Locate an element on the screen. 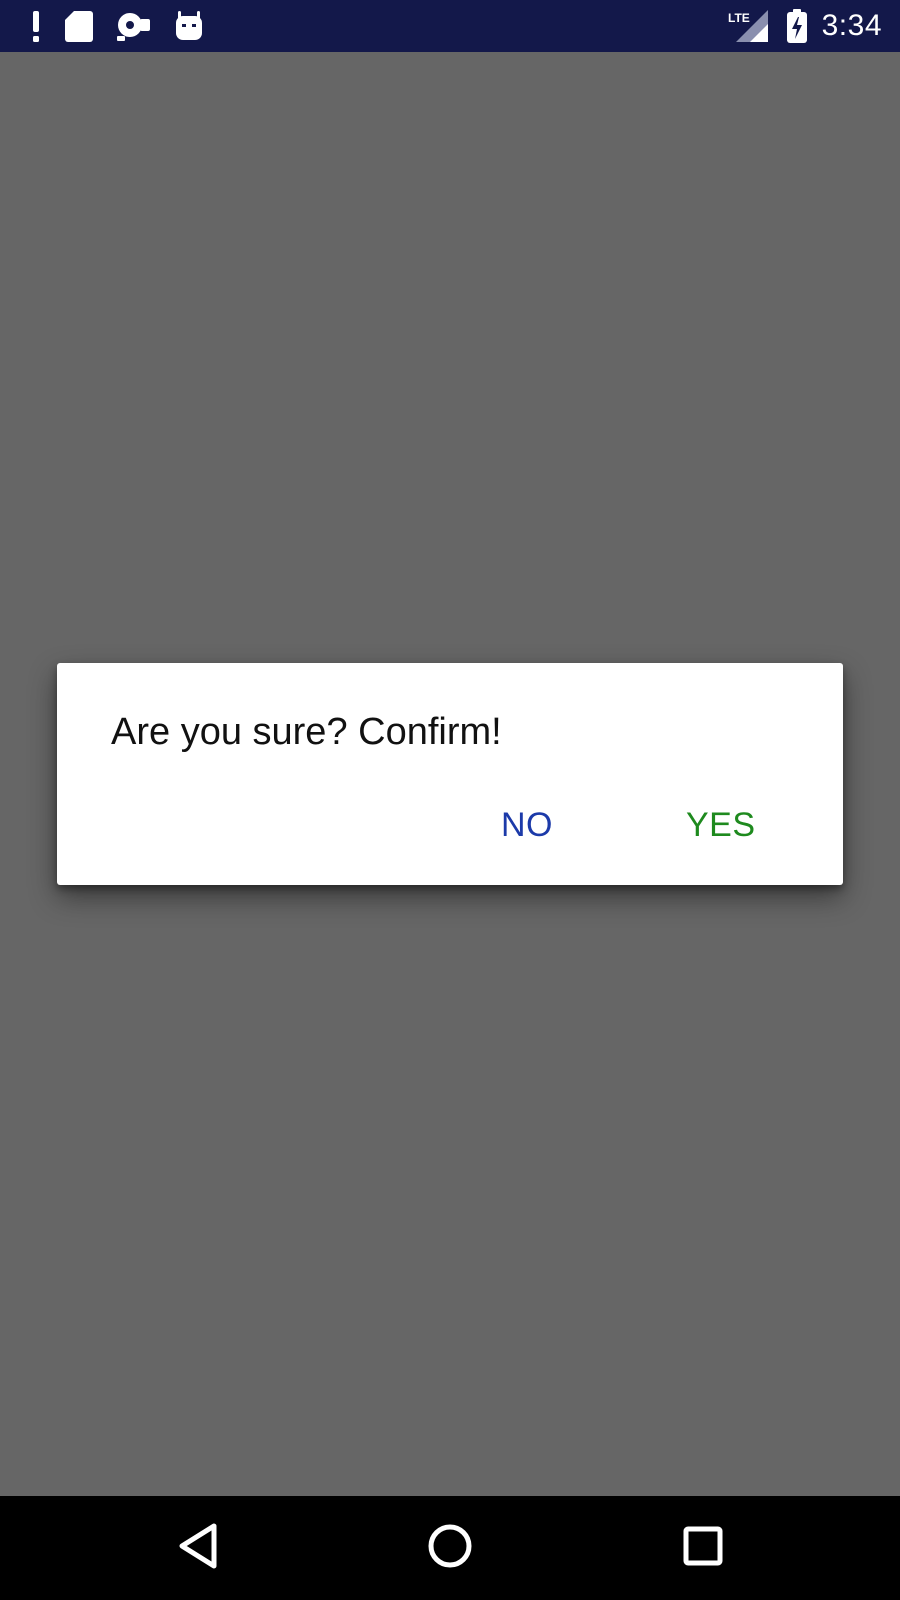 The height and width of the screenshot is (1600, 900). battery-charging-icon is located at coordinates (797, 26).